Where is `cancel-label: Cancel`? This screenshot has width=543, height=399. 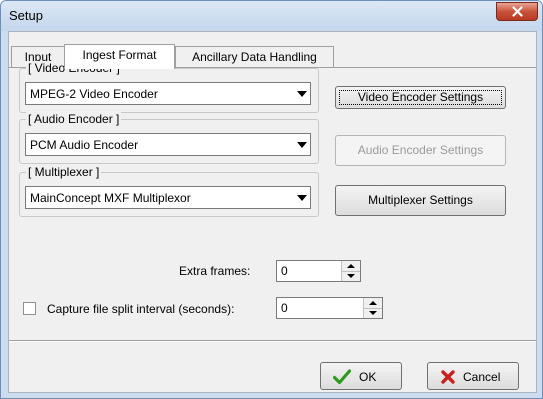 cancel-label: Cancel is located at coordinates (482, 377).